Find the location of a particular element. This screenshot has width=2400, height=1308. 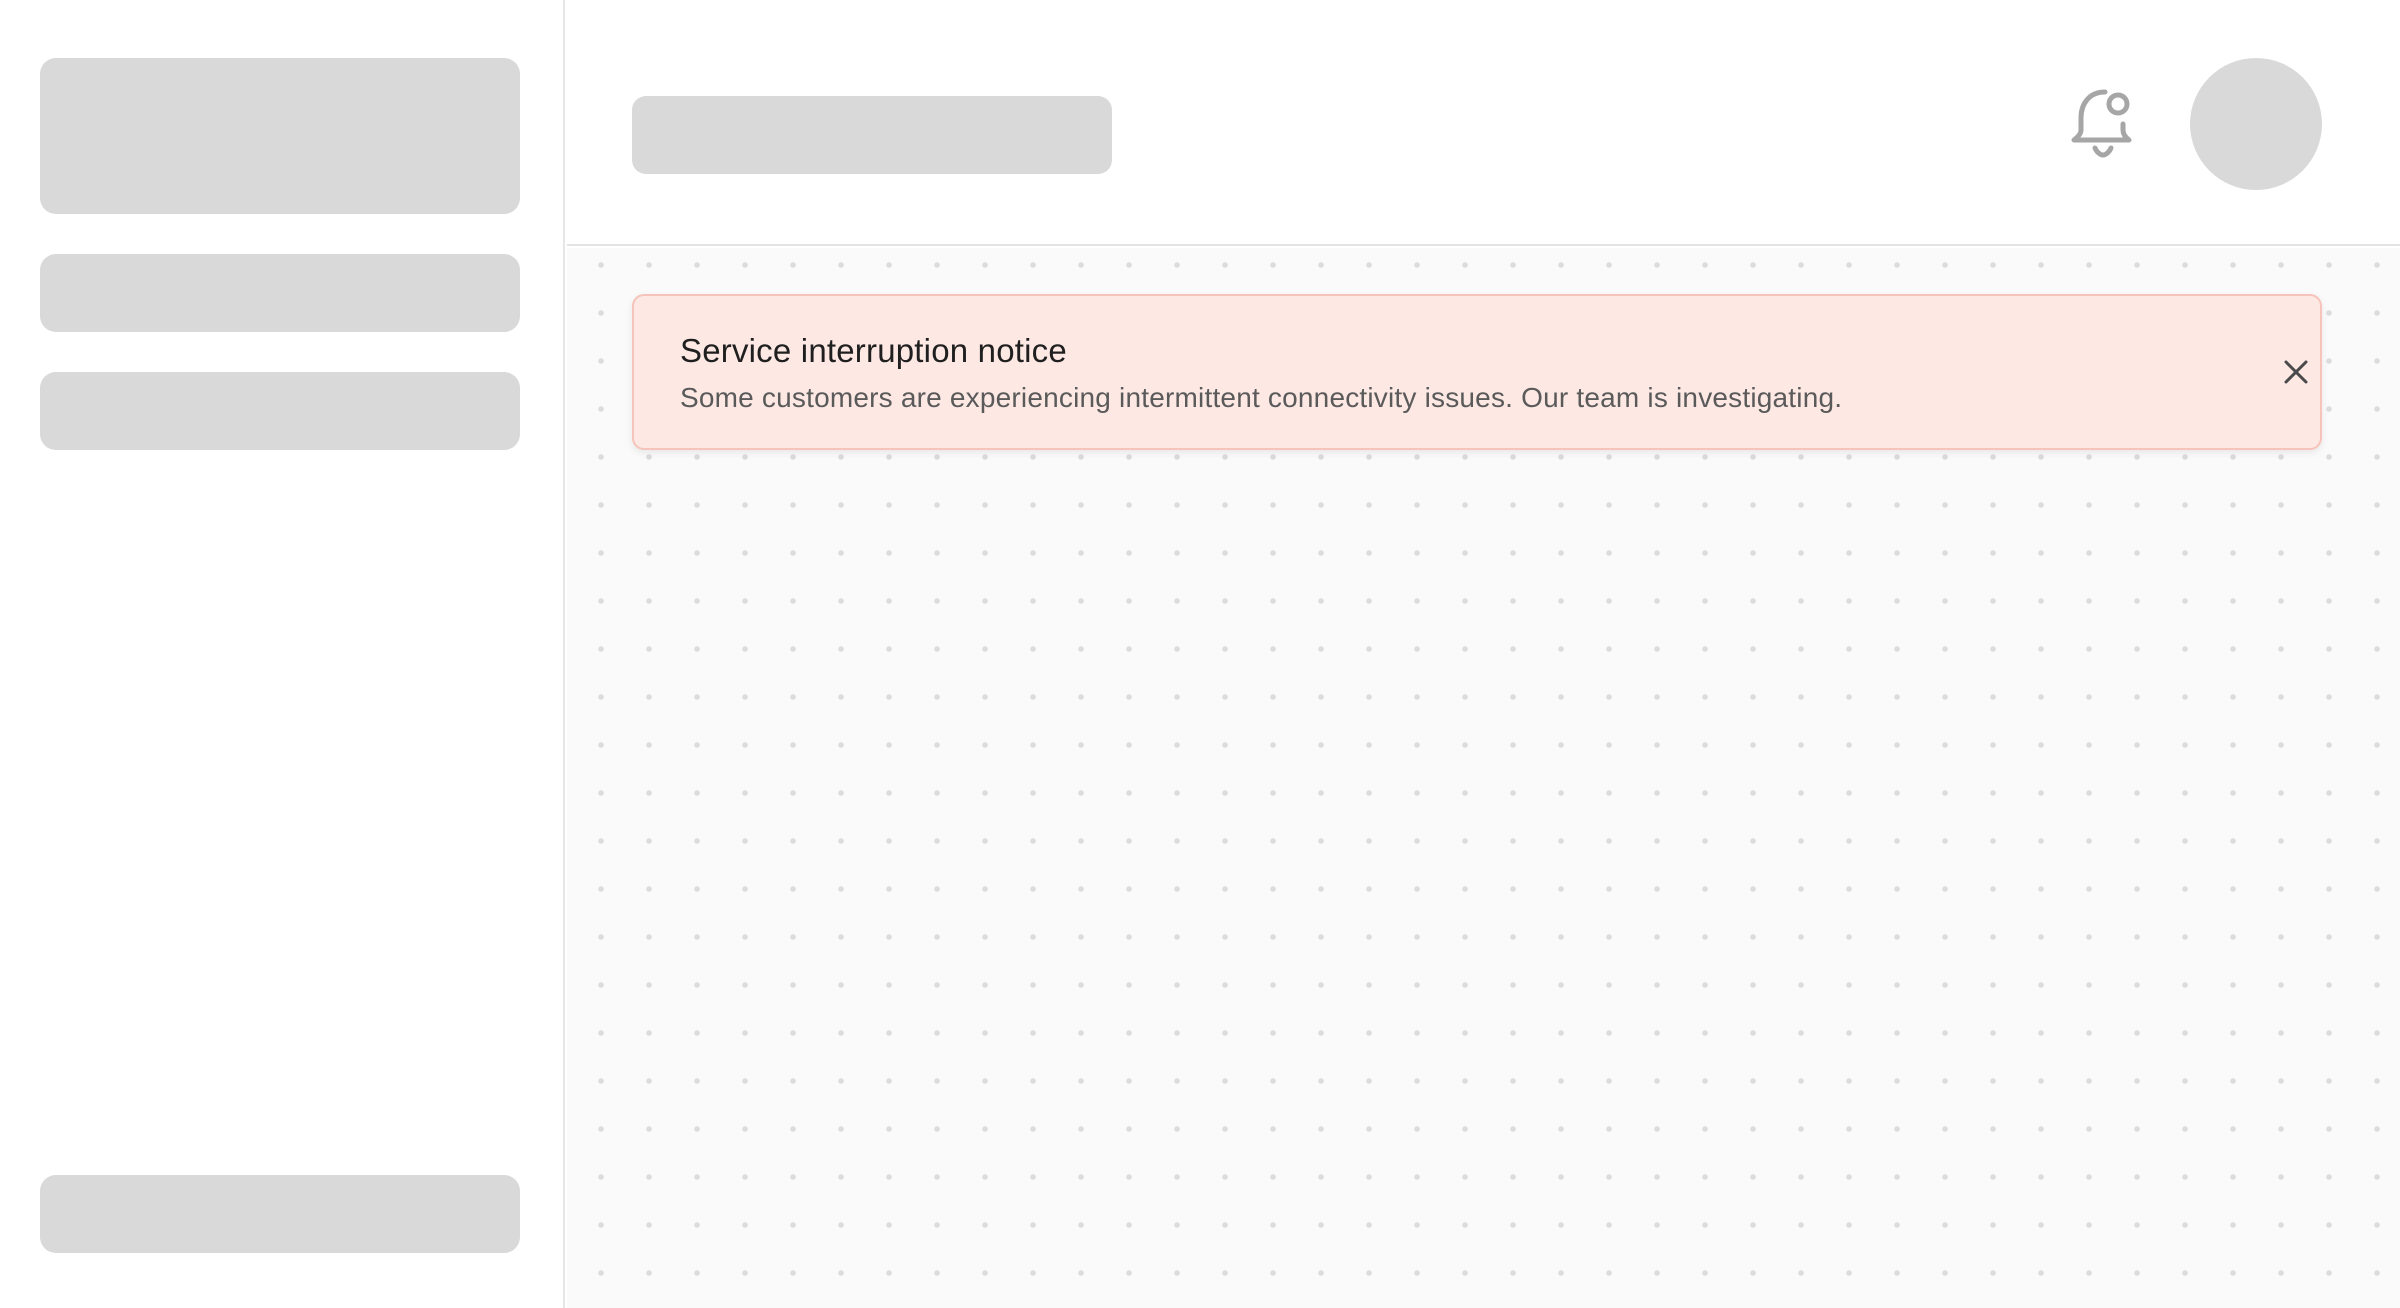

sidebar-footer-item-placeholder is located at coordinates (280, 1214).